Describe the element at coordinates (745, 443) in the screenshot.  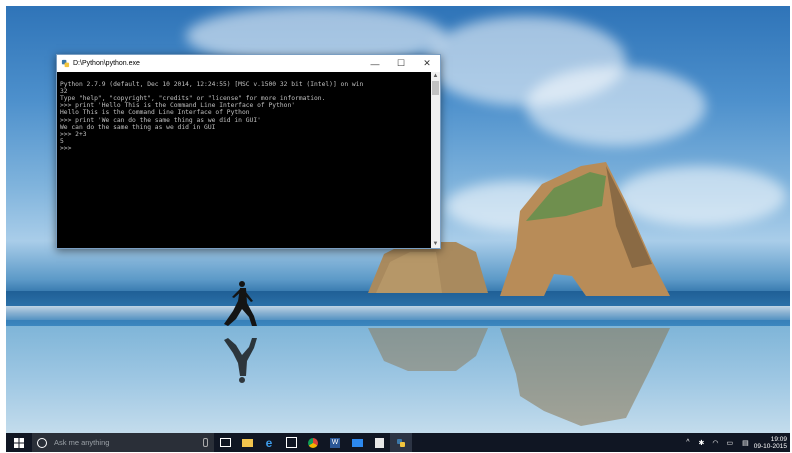
I see `notification-icon: ▤` at that location.